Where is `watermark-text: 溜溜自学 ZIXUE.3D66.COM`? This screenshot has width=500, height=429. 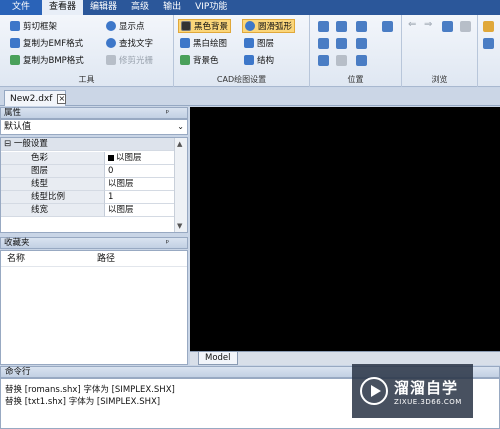 watermark-text: 溜溜自学 ZIXUE.3D66.COM is located at coordinates (428, 391).